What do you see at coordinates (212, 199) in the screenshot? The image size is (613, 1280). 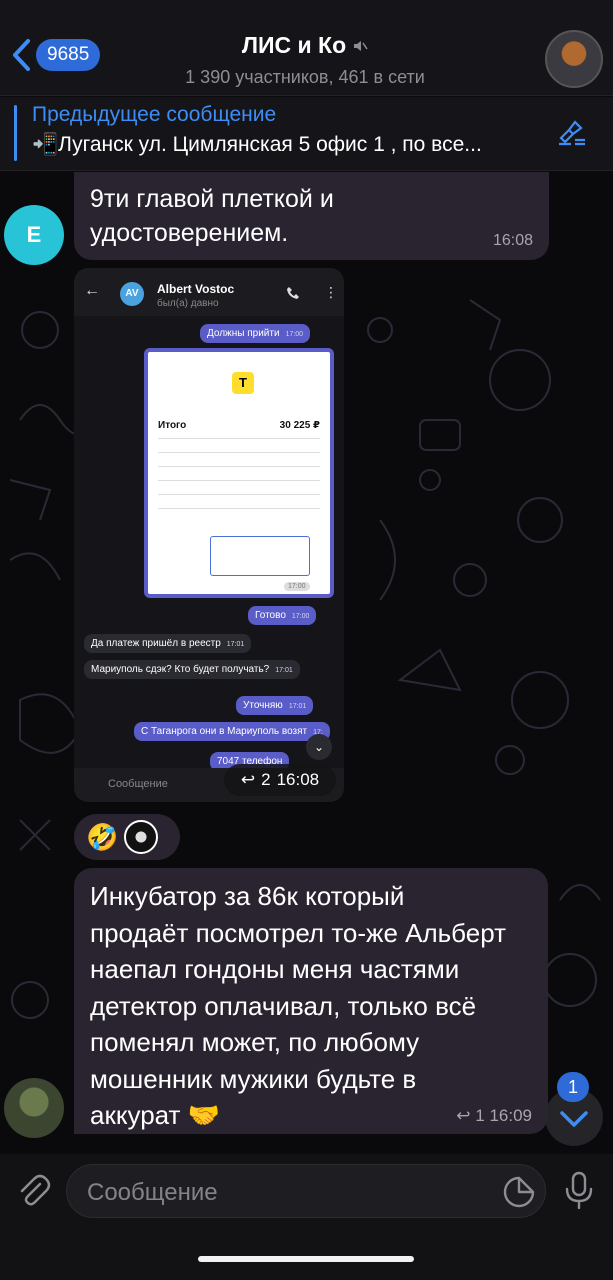 I see `message-line: 9ти главой плеткой и` at bounding box center [212, 199].